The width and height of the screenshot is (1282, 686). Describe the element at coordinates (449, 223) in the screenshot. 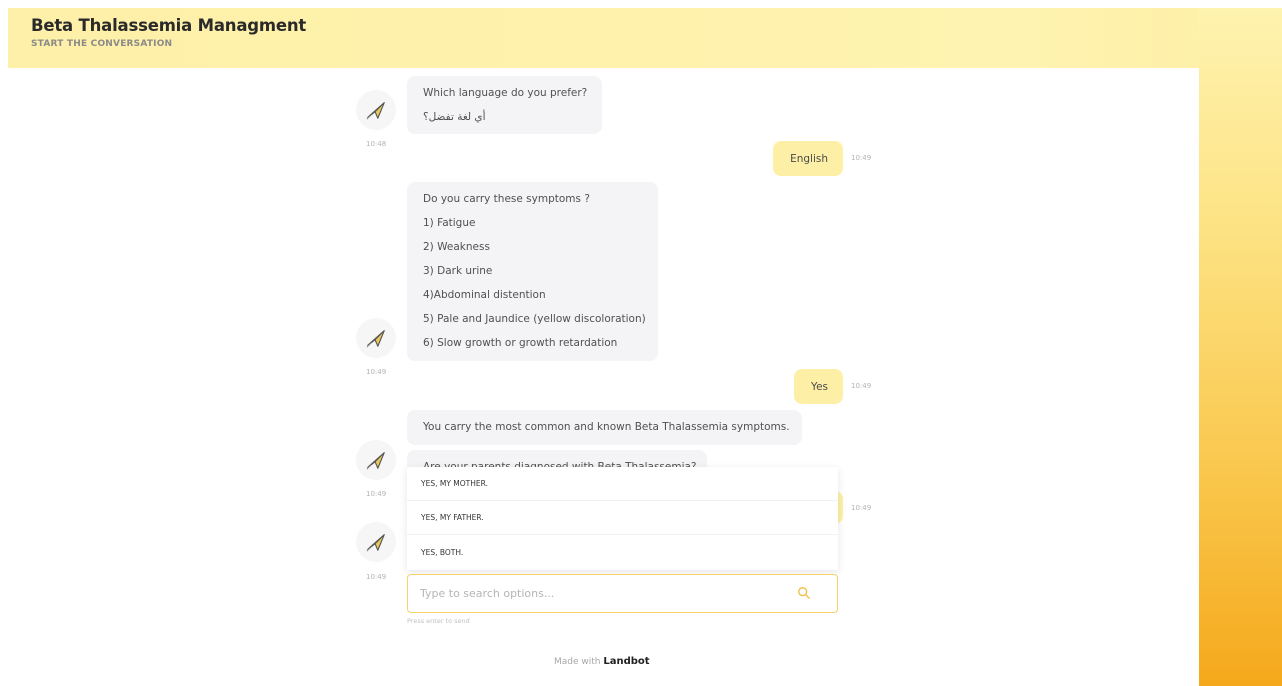

I see `message-text: 1) Fatigue` at that location.